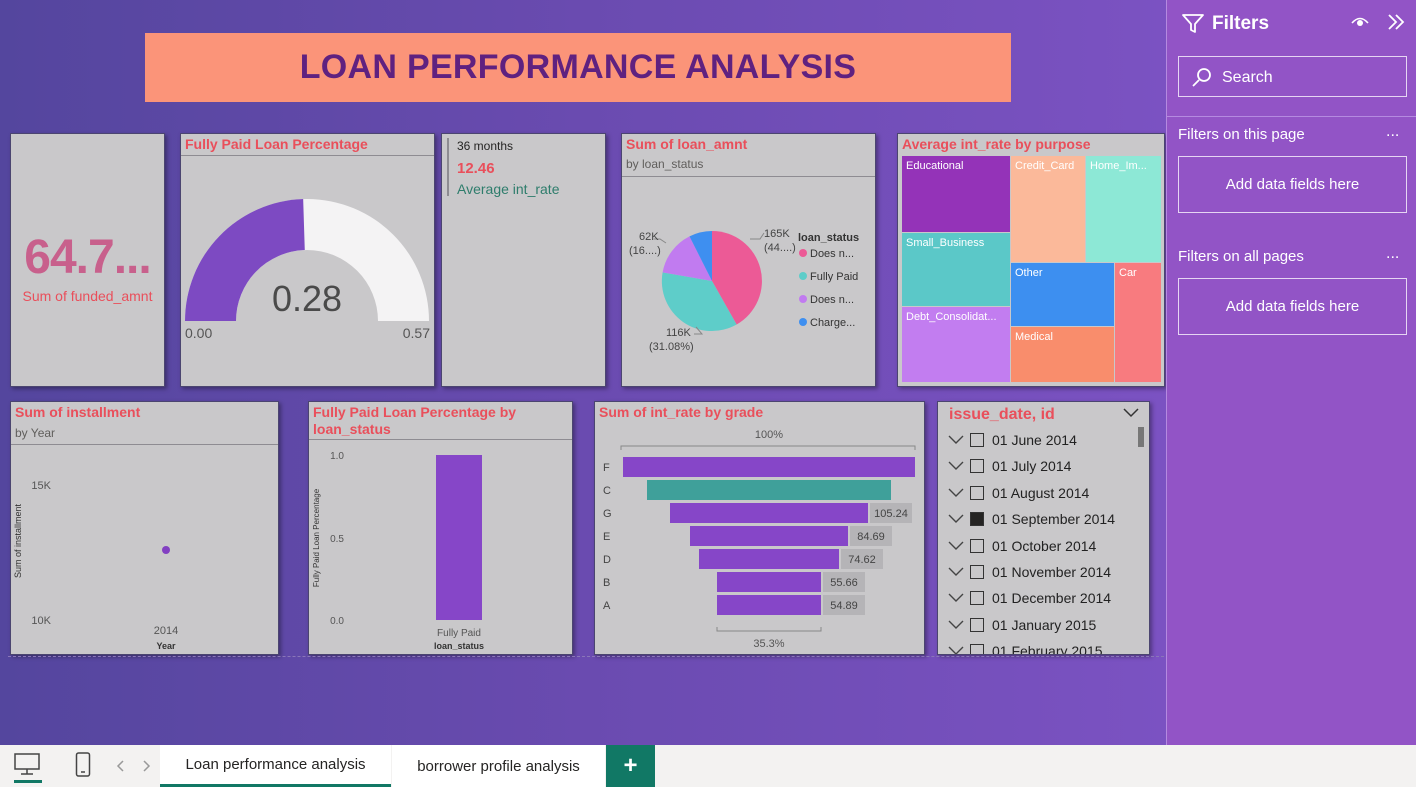  What do you see at coordinates (1029, 572) in the screenshot?
I see `slicer-item: 01 November 2014` at bounding box center [1029, 572].